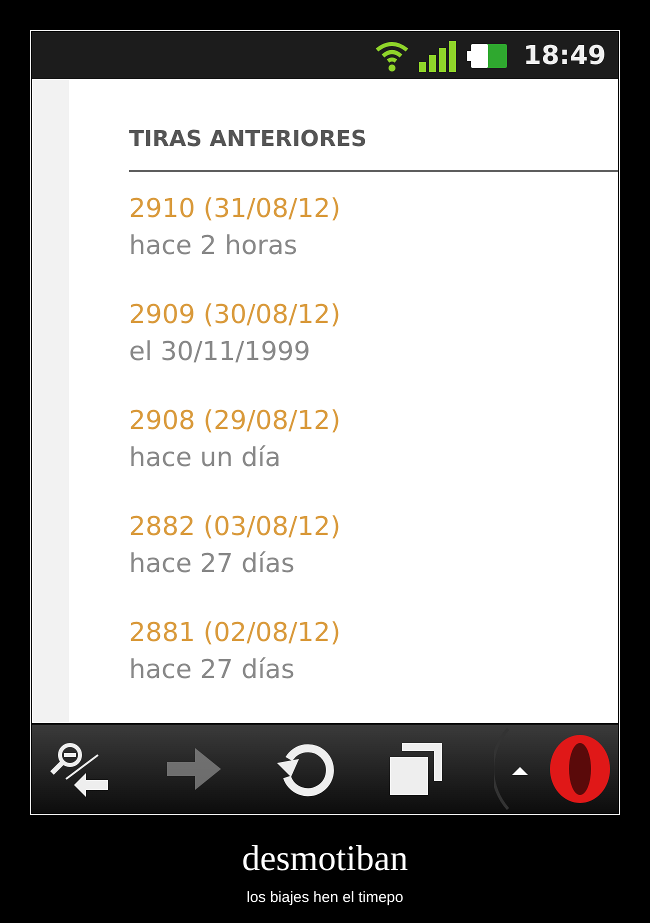 The height and width of the screenshot is (923, 650). What do you see at coordinates (416, 769) in the screenshot?
I see `tabs-button` at bounding box center [416, 769].